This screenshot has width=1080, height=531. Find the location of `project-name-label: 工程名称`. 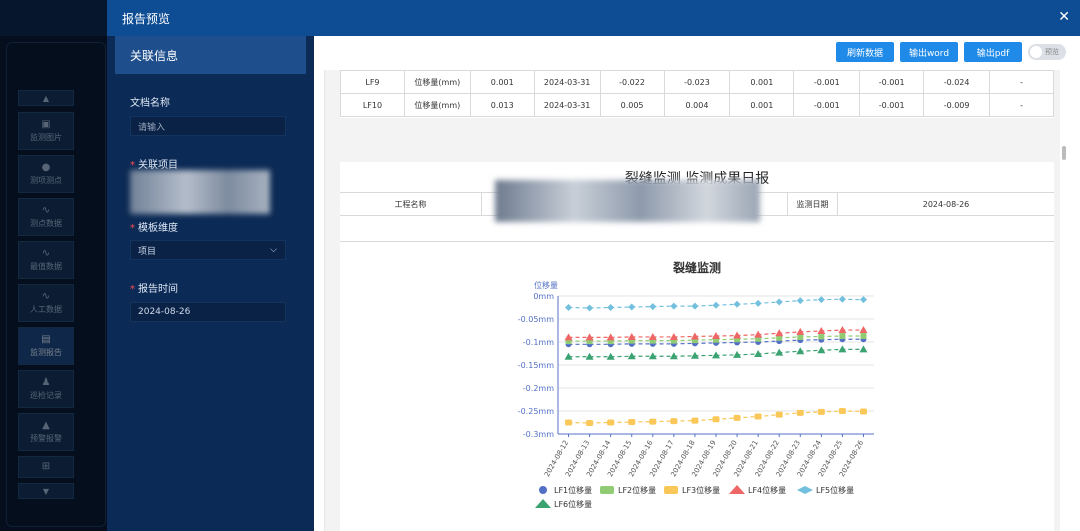

project-name-label: 工程名称 is located at coordinates (411, 204).